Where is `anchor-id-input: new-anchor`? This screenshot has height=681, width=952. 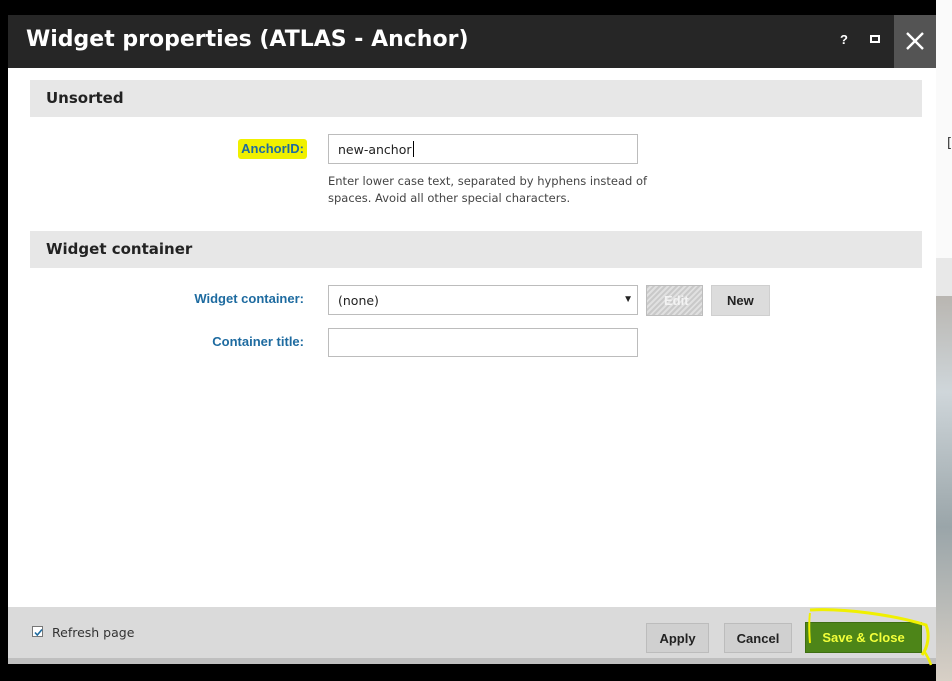
anchor-id-input: new-anchor is located at coordinates (483, 149).